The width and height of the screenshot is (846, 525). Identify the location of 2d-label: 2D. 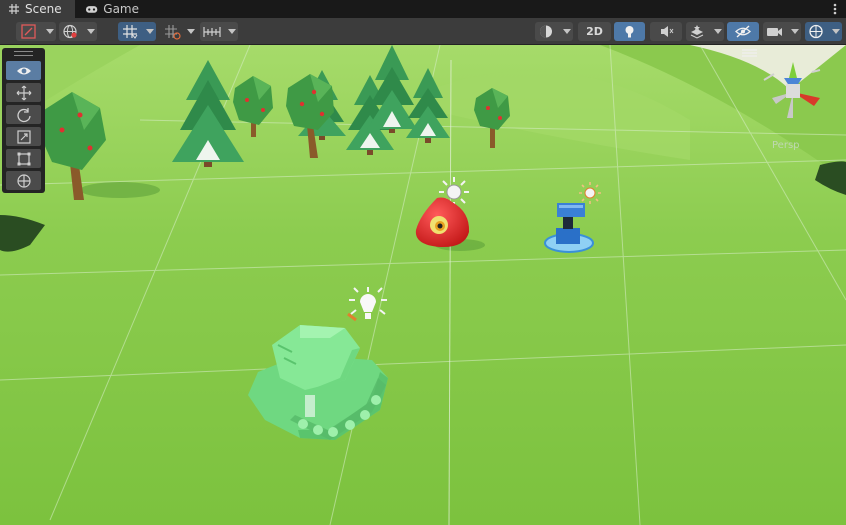
(594, 31).